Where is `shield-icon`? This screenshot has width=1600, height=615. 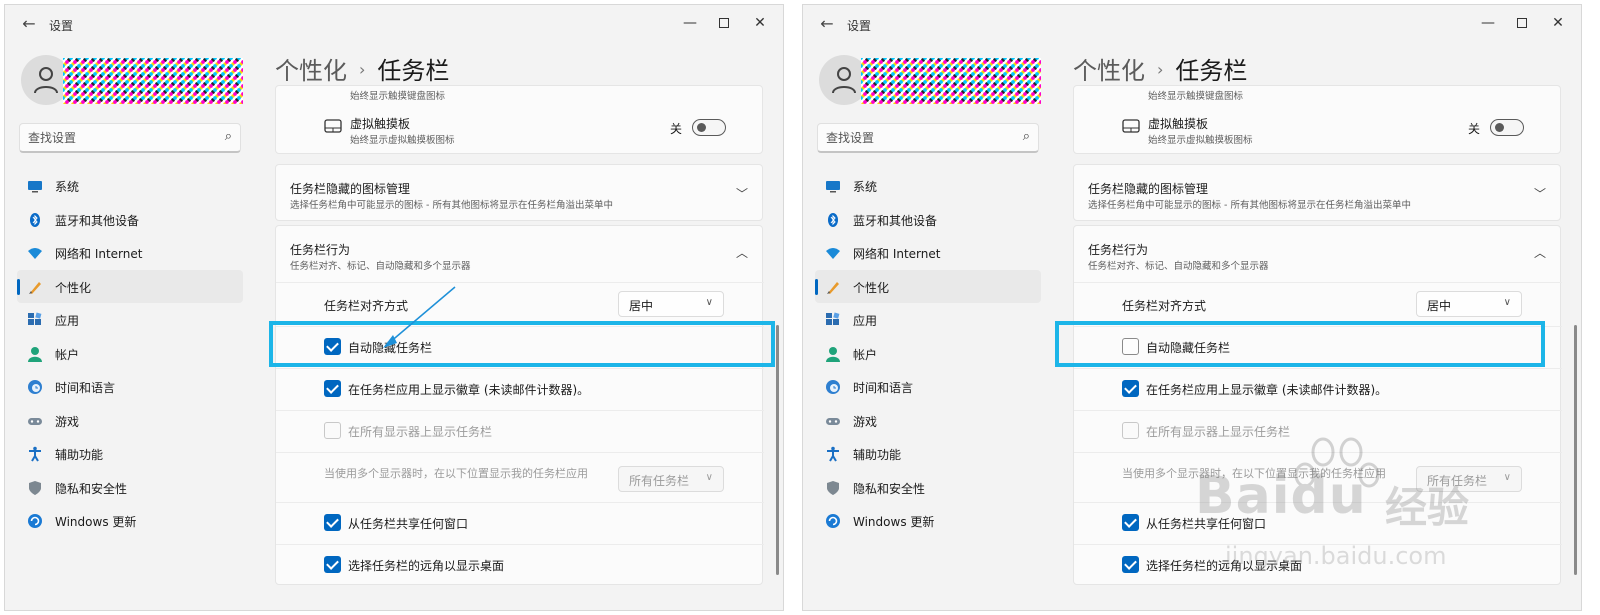
shield-icon is located at coordinates (833, 487).